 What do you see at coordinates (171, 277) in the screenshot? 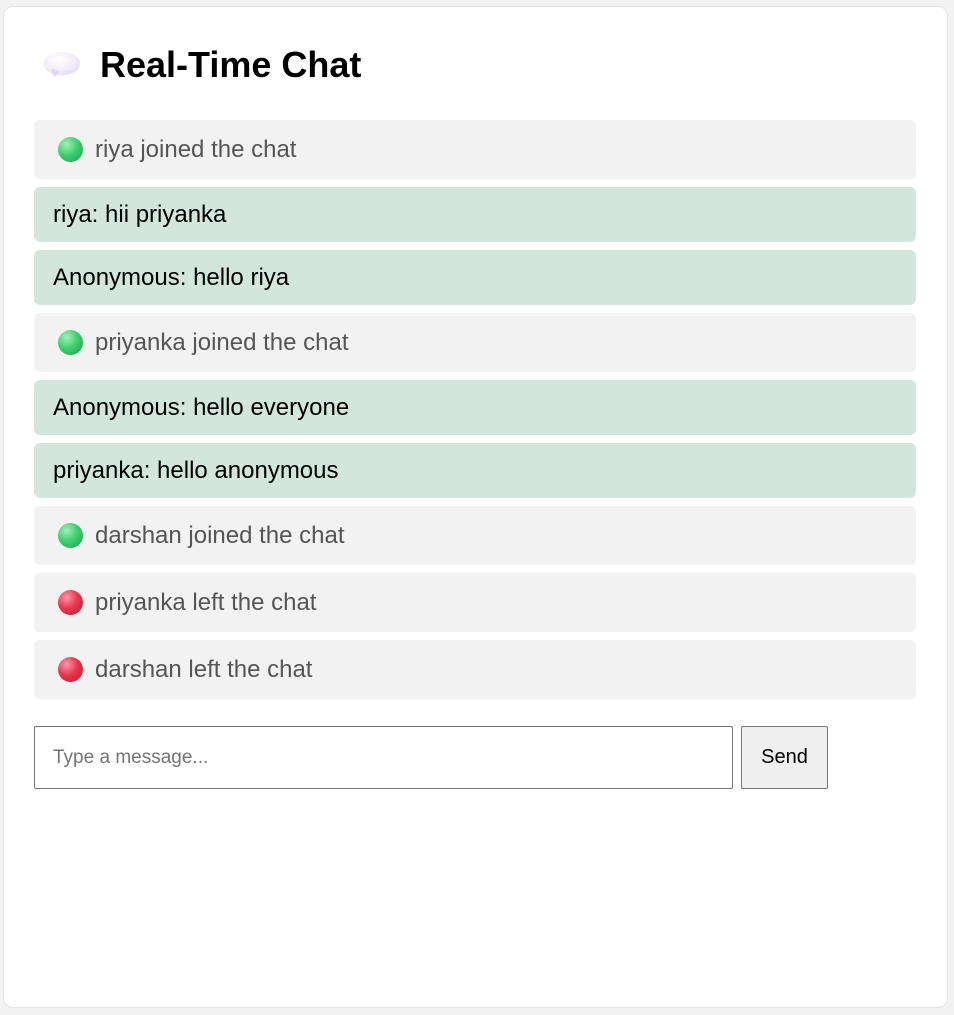
I see `message-text: Anonymous: hello riya` at bounding box center [171, 277].